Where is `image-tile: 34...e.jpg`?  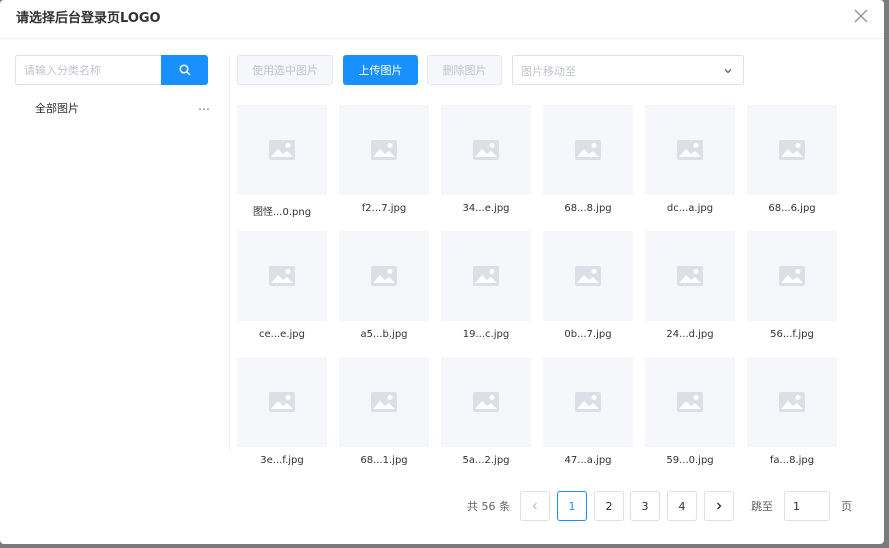 image-tile: 34...e.jpg is located at coordinates (486, 165).